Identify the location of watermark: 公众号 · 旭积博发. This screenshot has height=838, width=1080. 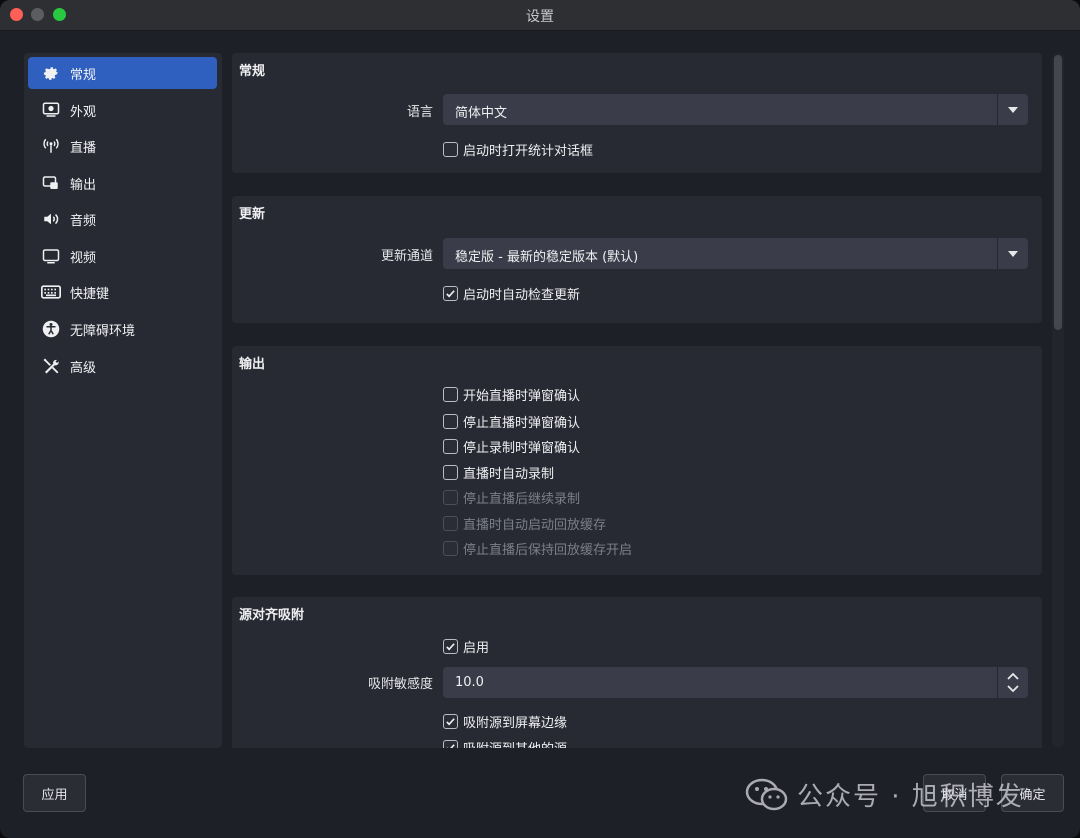
(884, 794).